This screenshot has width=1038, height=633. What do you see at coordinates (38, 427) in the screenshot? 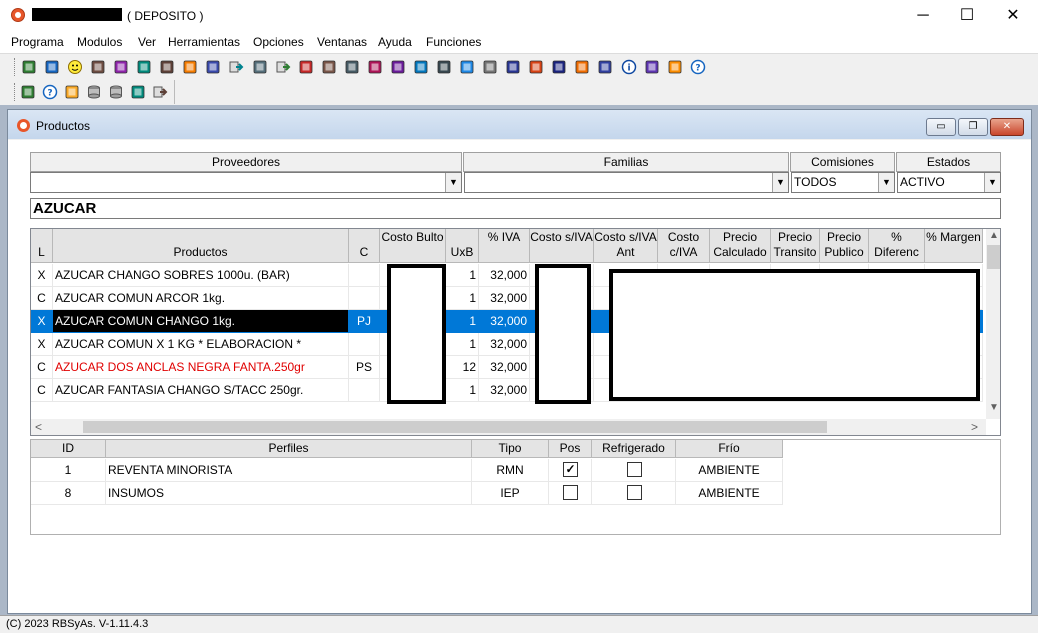
I see `scroll-left-icon: <` at bounding box center [38, 427].